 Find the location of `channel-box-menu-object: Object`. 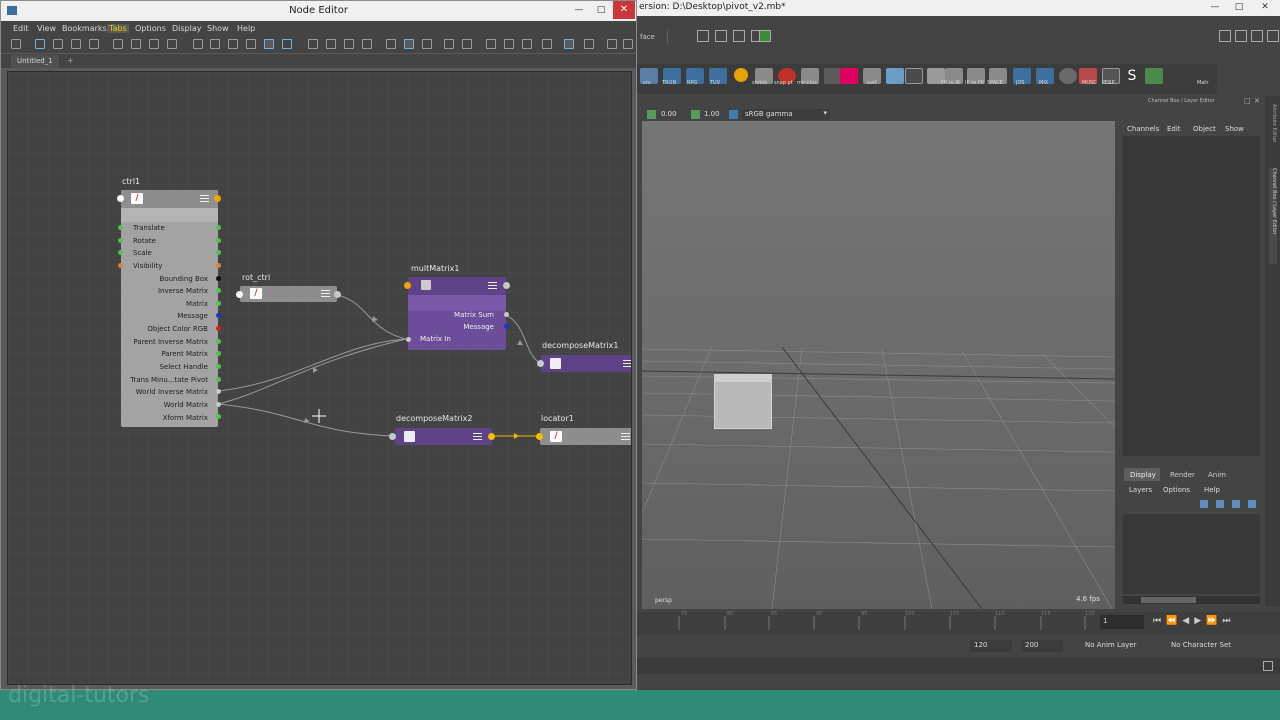

channel-box-menu-object: Object is located at coordinates (1204, 129).